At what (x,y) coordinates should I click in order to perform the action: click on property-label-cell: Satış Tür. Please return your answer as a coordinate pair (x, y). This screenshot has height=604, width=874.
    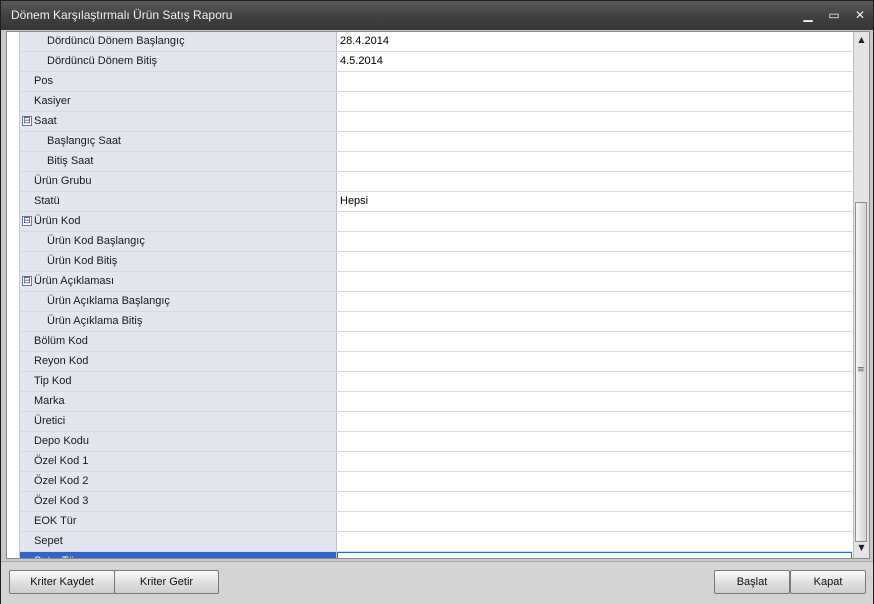
    Looking at the image, I should click on (178, 555).